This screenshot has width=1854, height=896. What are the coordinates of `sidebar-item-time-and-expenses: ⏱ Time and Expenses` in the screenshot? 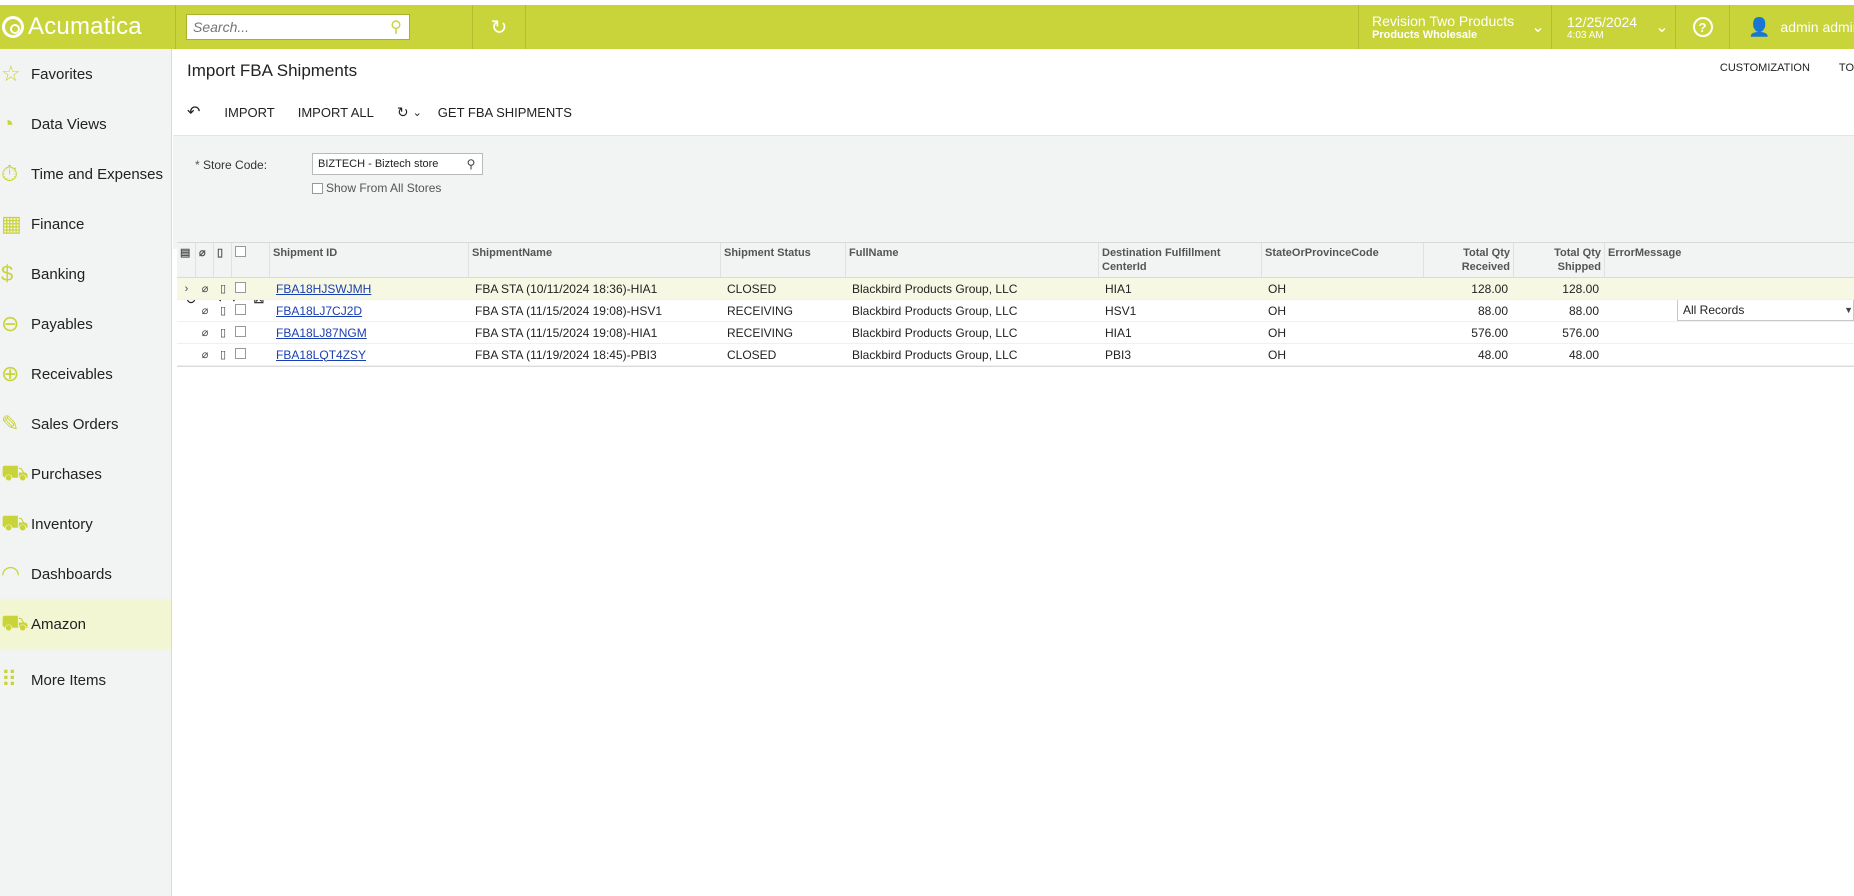 It's located at (85, 174).